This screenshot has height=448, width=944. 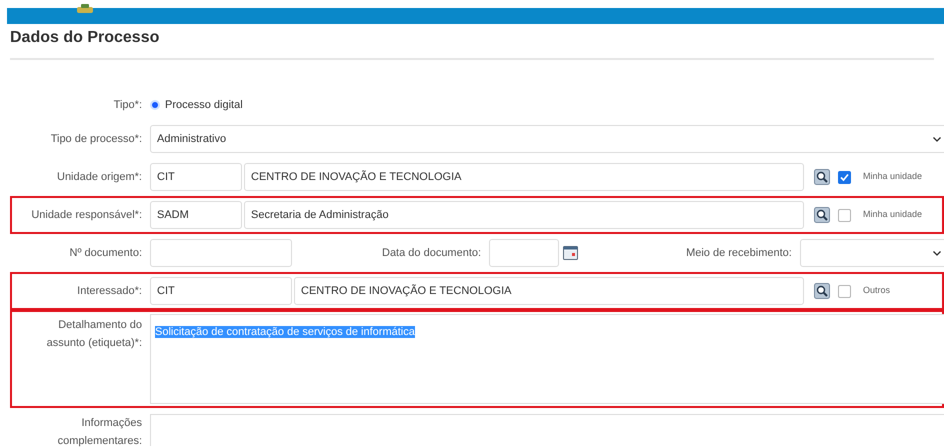 What do you see at coordinates (221, 253) in the screenshot?
I see `document-number-field` at bounding box center [221, 253].